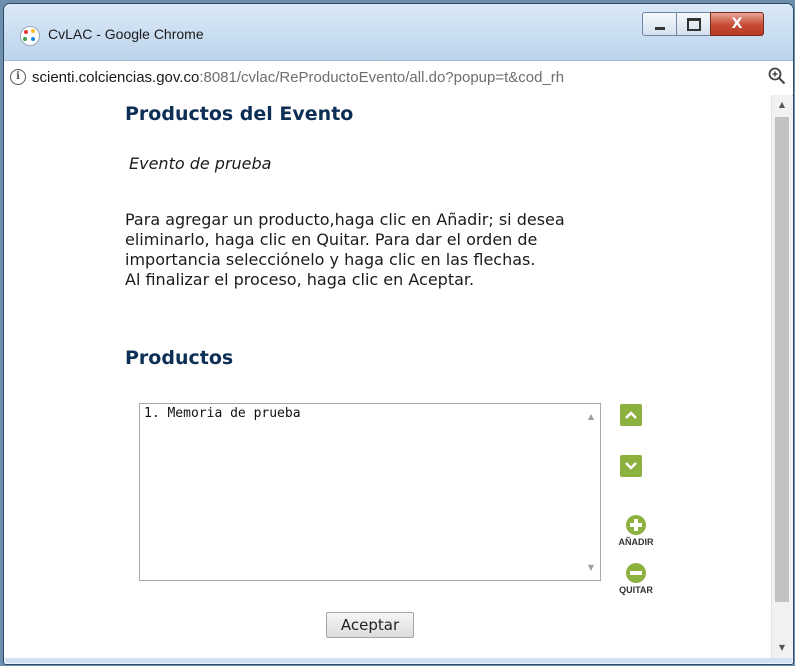 The width and height of the screenshot is (795, 666). Describe the element at coordinates (636, 525) in the screenshot. I see `plus-icon` at that location.